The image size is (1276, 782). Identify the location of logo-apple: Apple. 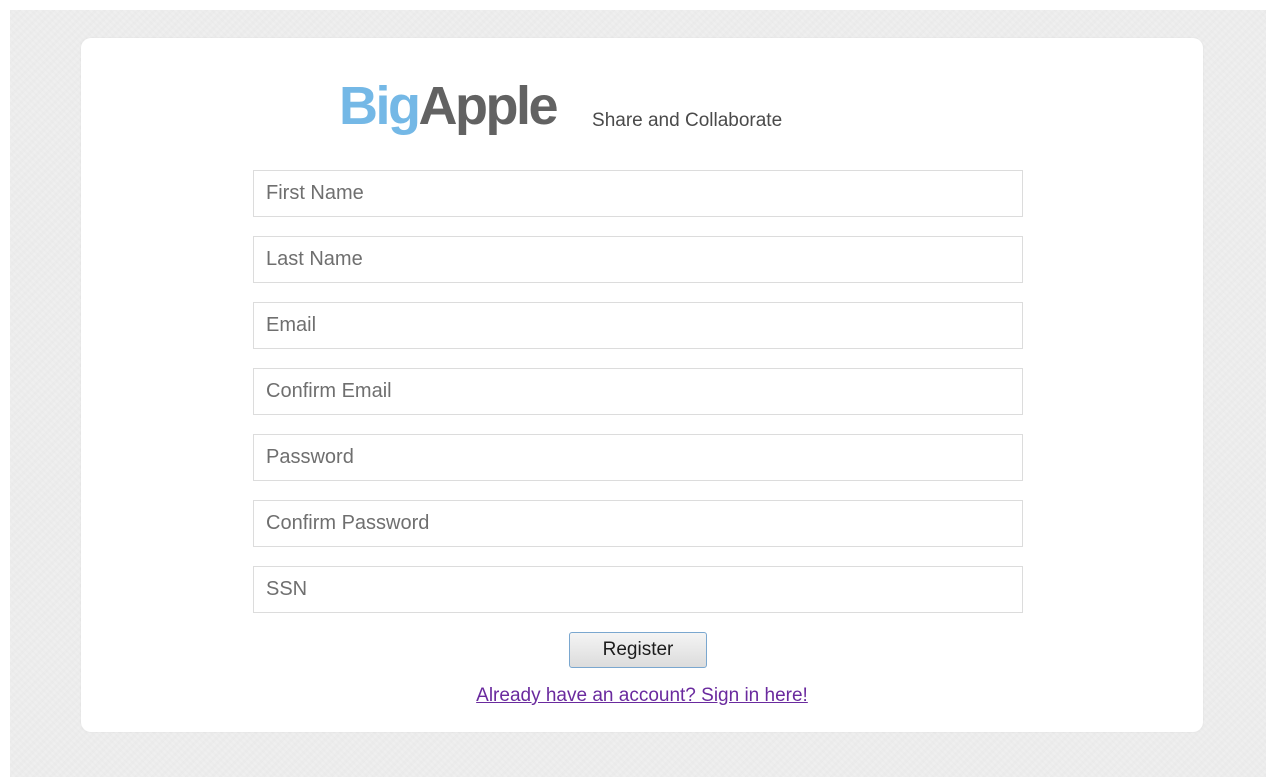
(488, 106).